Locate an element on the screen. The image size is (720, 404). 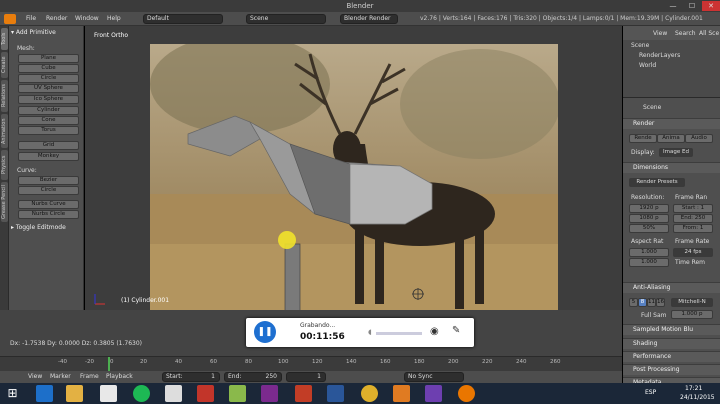
timeline-marker-menu: Marker is located at coordinates (60, 377).